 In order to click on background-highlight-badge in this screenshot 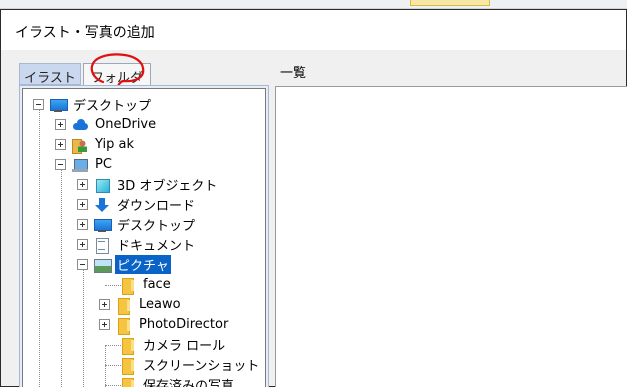, I will do `click(450, 3)`.